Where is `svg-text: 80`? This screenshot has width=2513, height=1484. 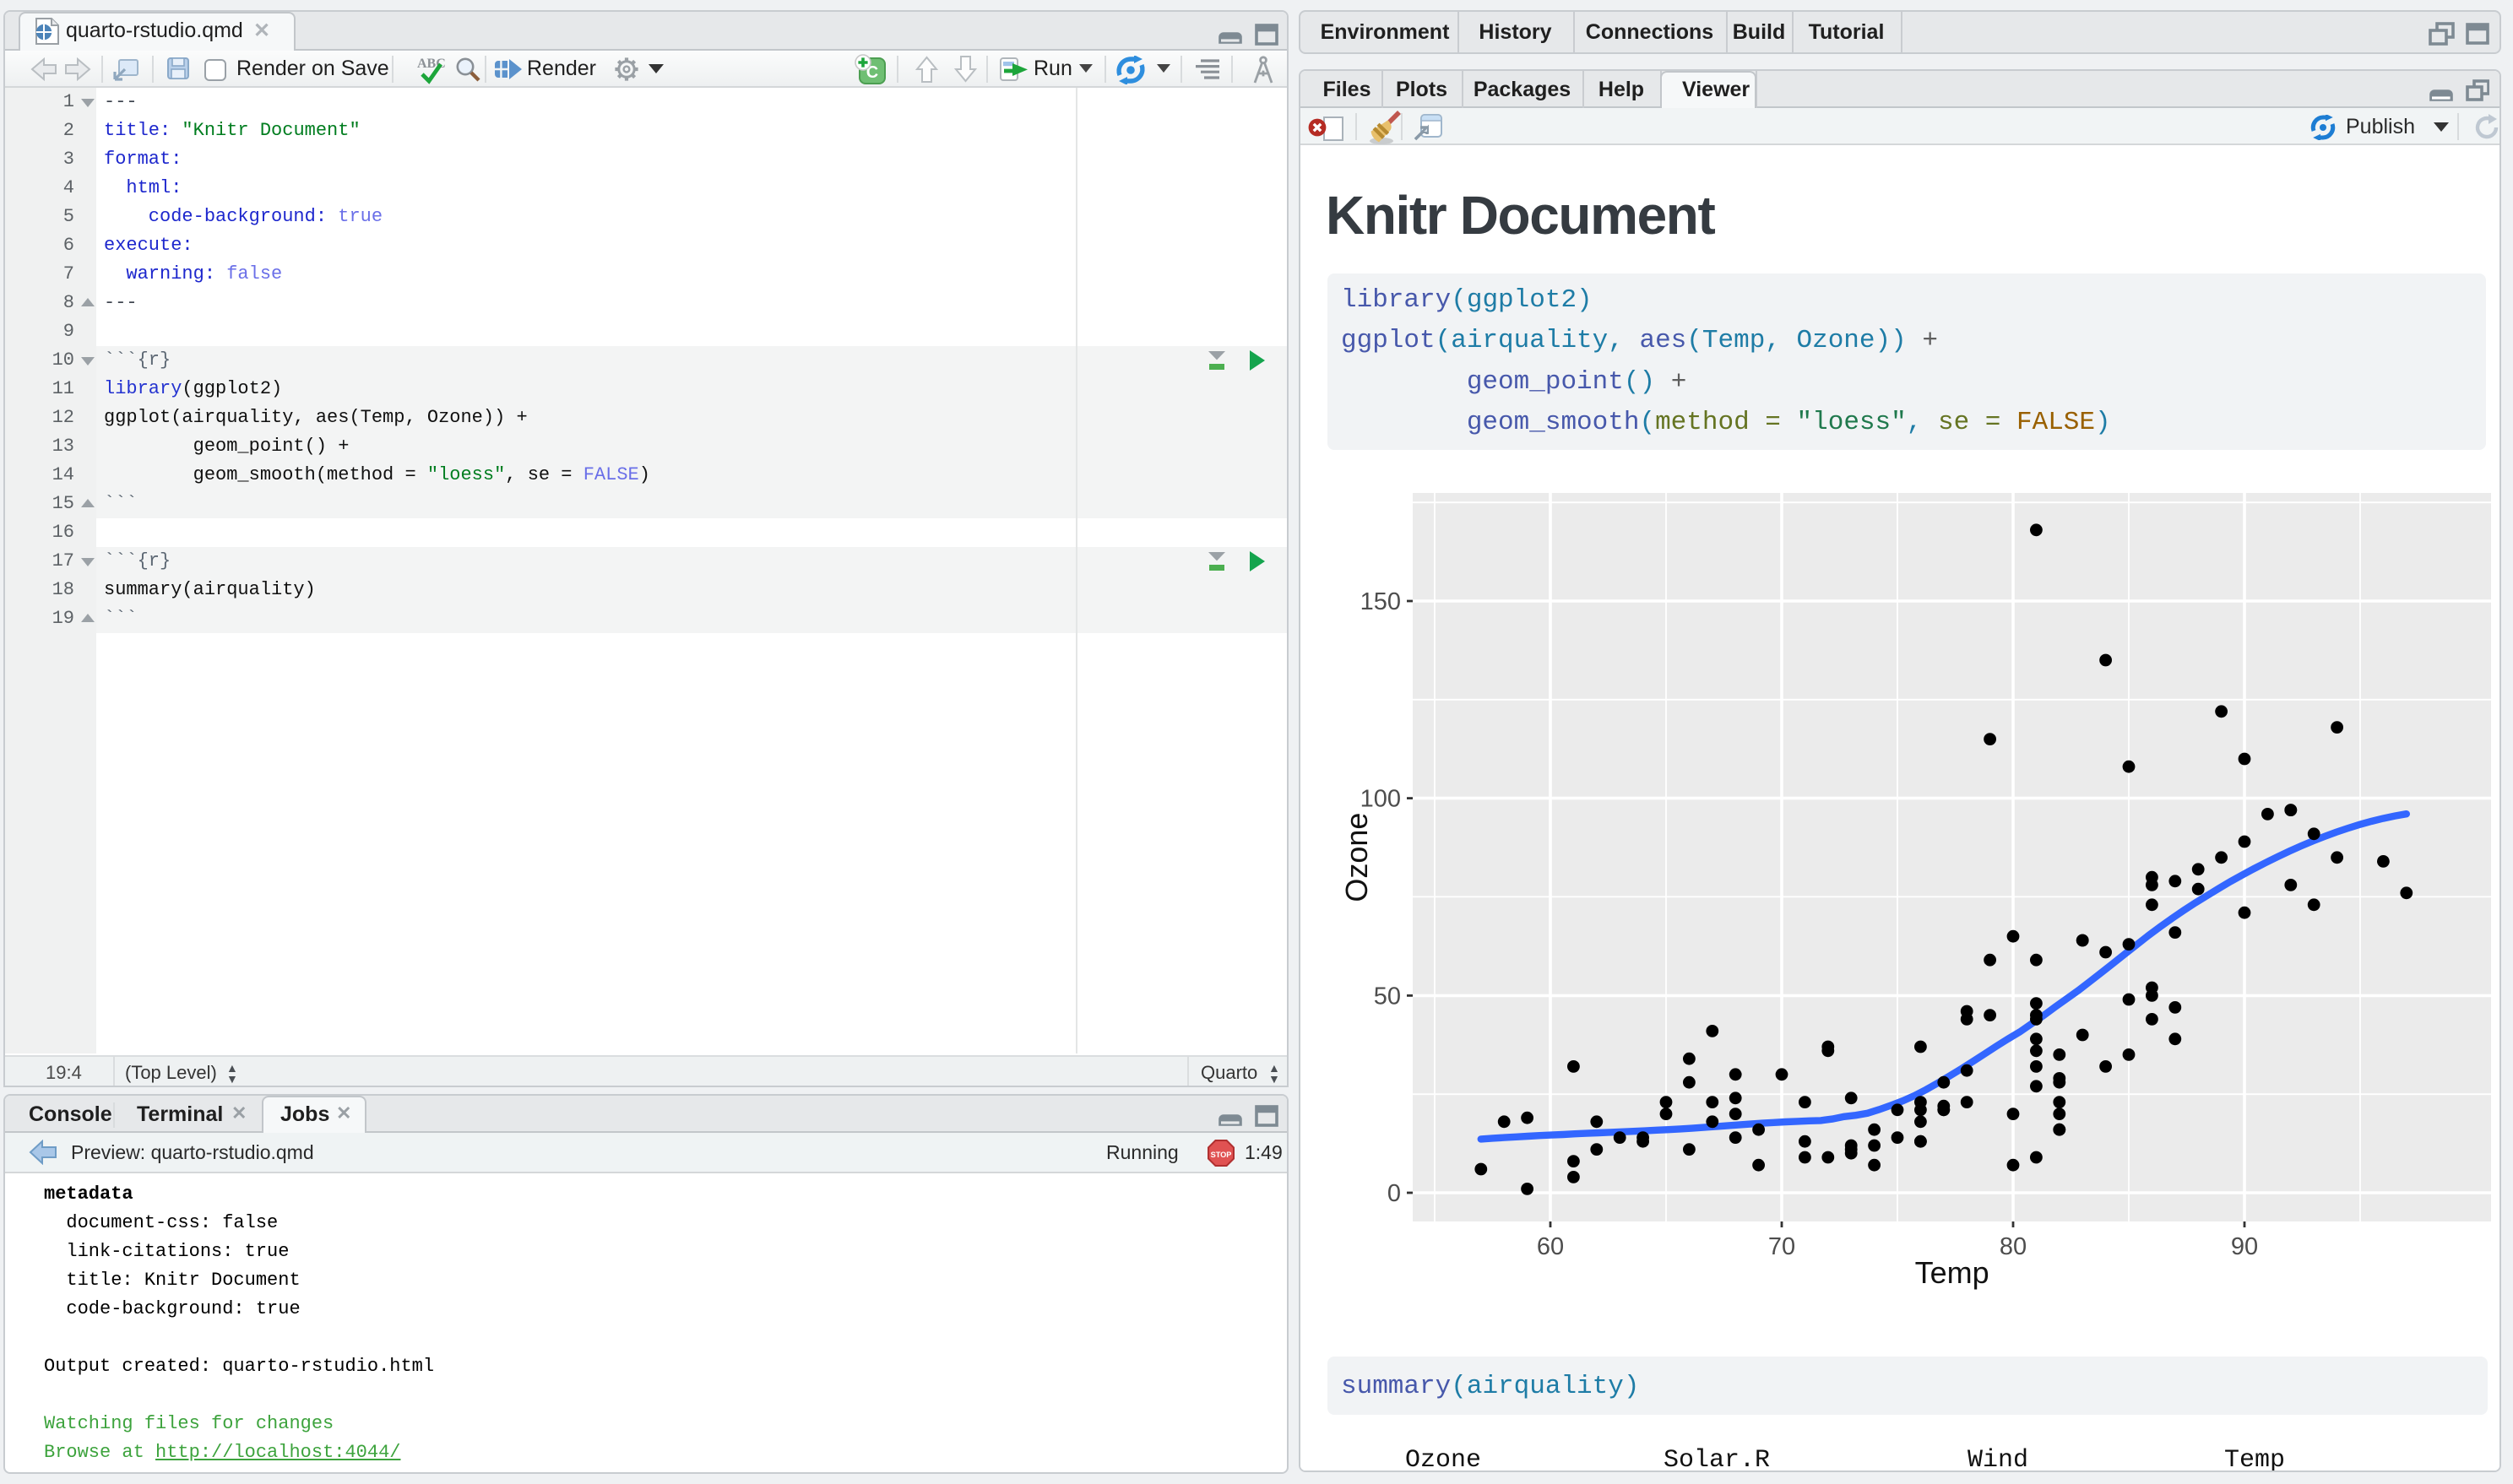
svg-text: 80 is located at coordinates (2013, 1246).